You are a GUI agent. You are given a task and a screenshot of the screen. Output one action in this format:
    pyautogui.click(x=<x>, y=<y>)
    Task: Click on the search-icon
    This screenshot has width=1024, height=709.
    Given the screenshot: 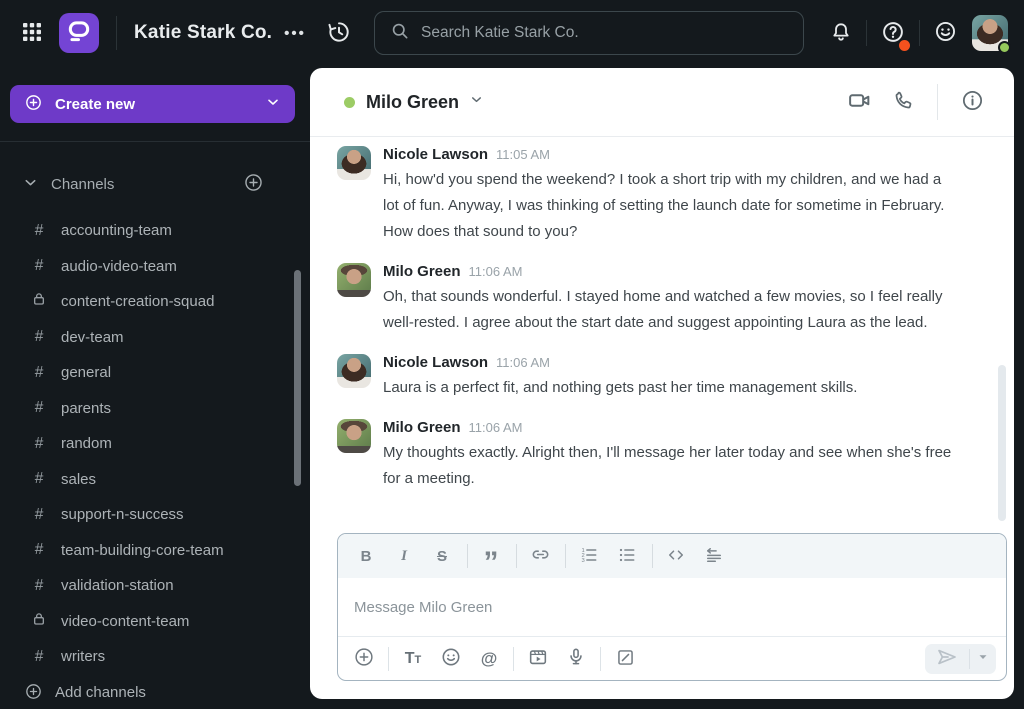 What is the action you would take?
    pyautogui.click(x=400, y=33)
    